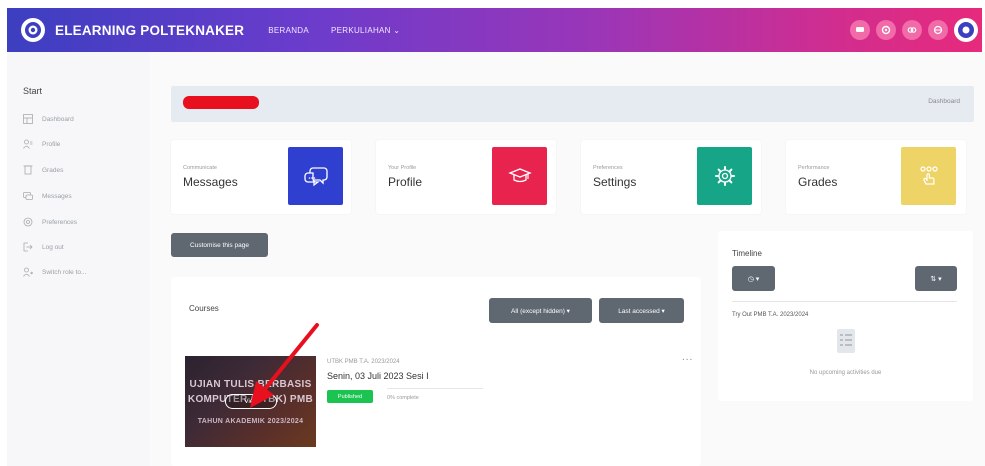 The image size is (985, 466). What do you see at coordinates (572, 104) in the screenshot?
I see `page-header: Dashboard` at bounding box center [572, 104].